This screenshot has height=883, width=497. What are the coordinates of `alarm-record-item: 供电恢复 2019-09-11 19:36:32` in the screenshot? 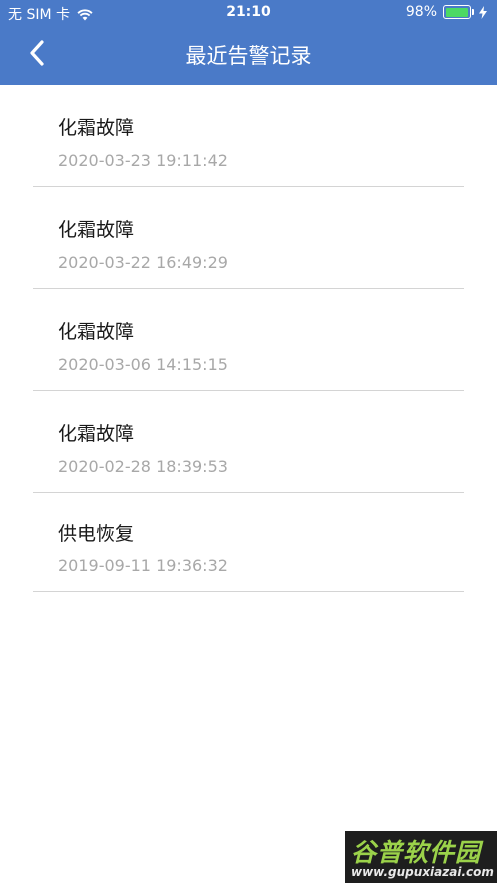 It's located at (248, 542).